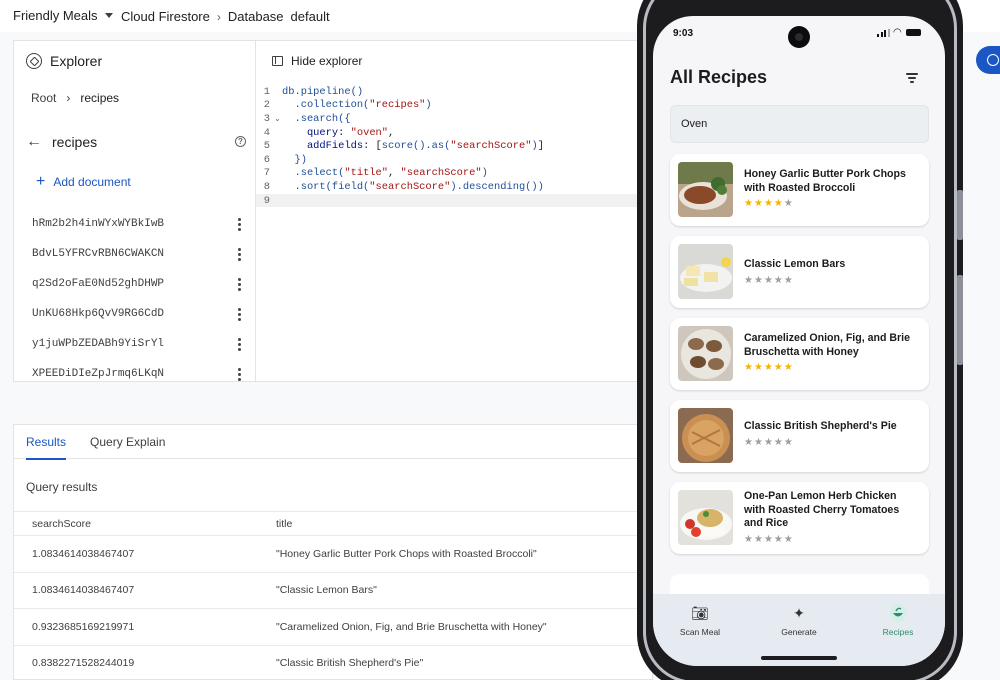  I want to click on back-arrow-icon: ←, so click(34, 142).